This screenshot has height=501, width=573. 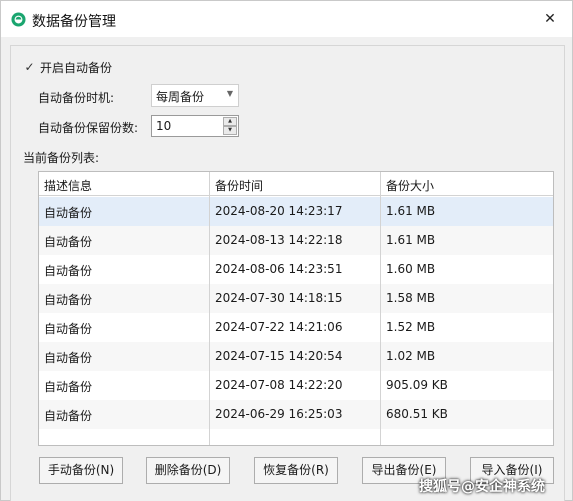 I want to click on cell-size: 1.02 MB, so click(x=411, y=356).